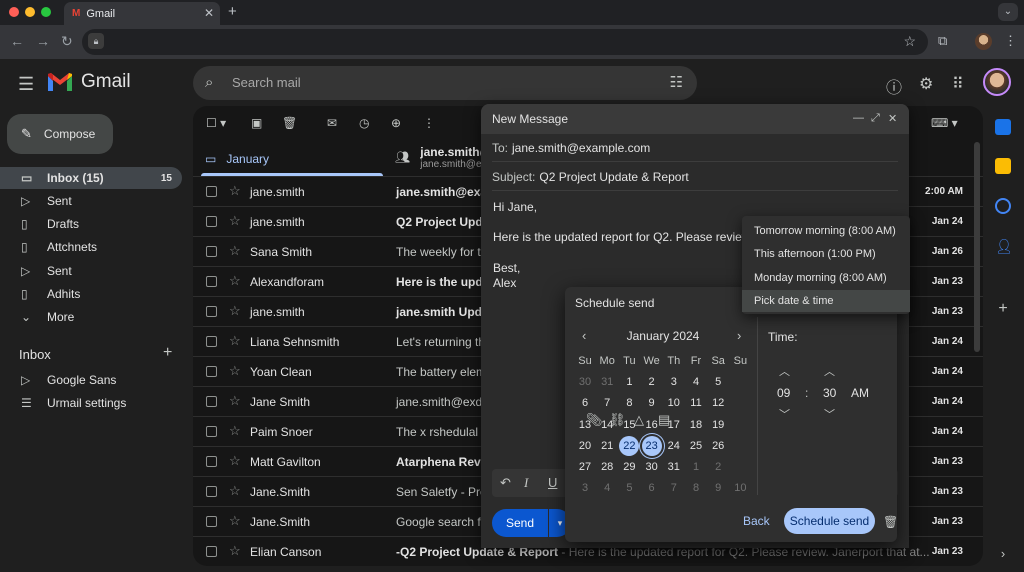 This screenshot has width=1024, height=572. What do you see at coordinates (46, 12) in the screenshot?
I see `maximize-window-button` at bounding box center [46, 12].